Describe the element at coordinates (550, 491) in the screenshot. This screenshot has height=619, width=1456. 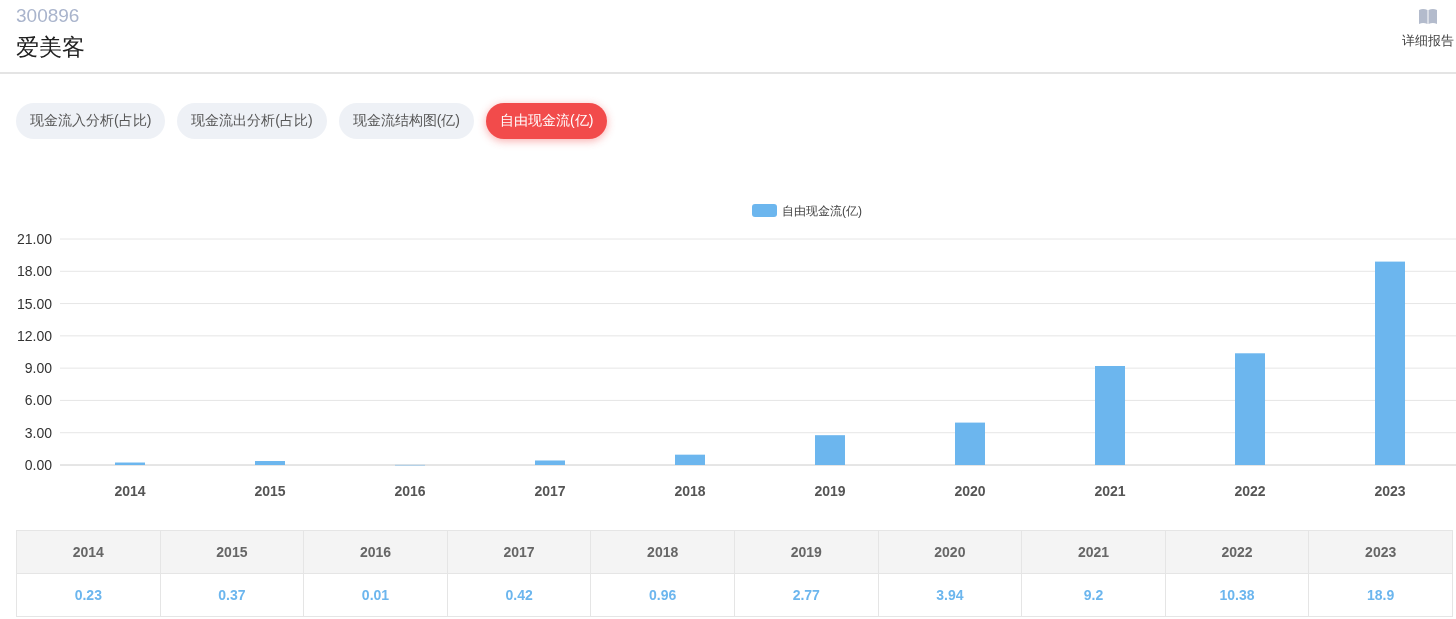
I see `x-axis-label: 2017` at that location.